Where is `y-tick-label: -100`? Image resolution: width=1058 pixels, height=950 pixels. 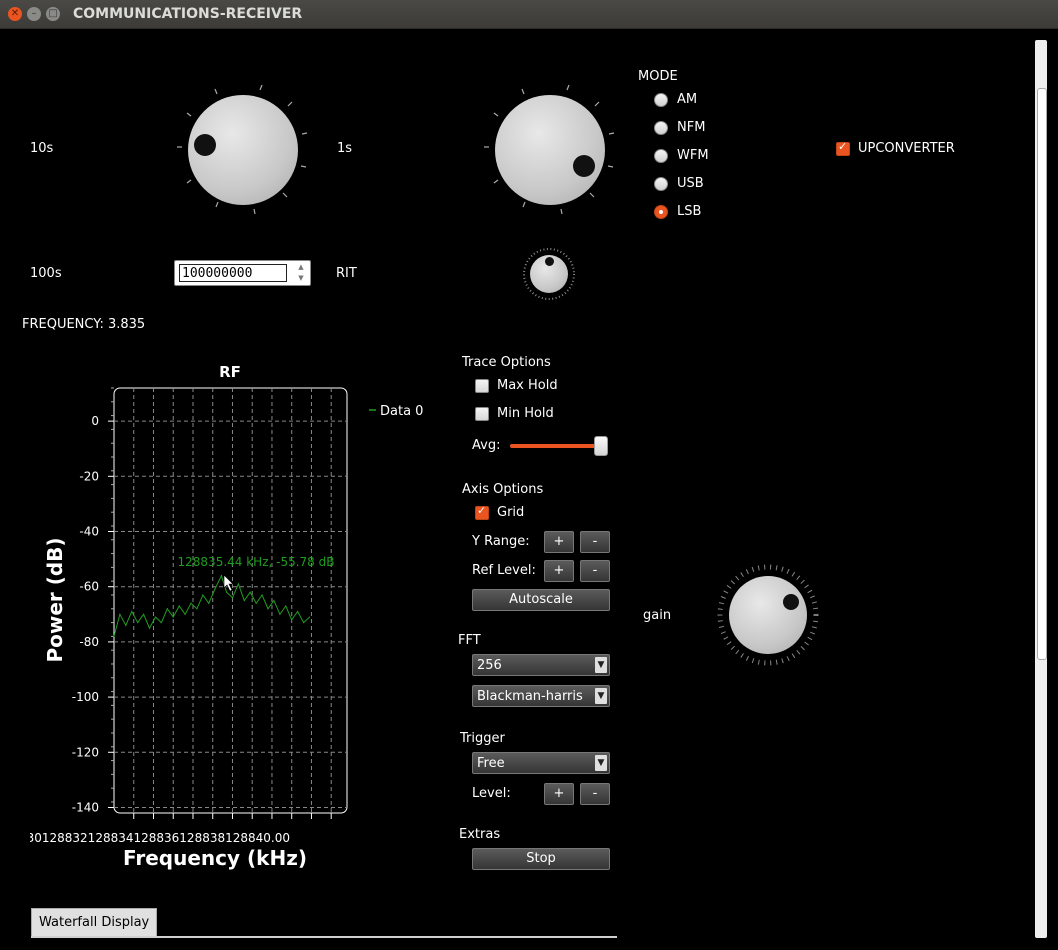 y-tick-label: -100 is located at coordinates (85, 697).